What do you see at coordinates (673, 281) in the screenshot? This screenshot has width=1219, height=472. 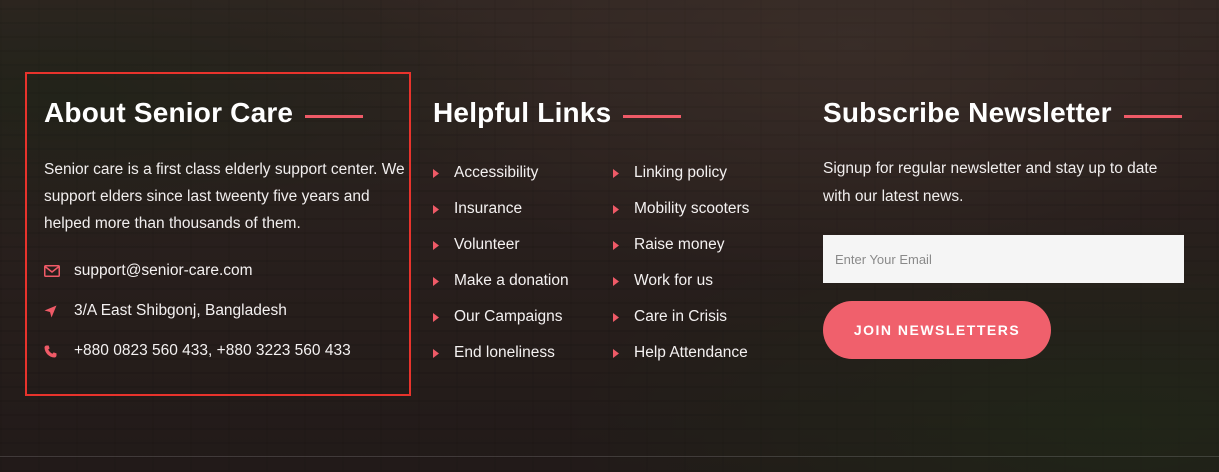 I see `link-label: Work for us` at bounding box center [673, 281].